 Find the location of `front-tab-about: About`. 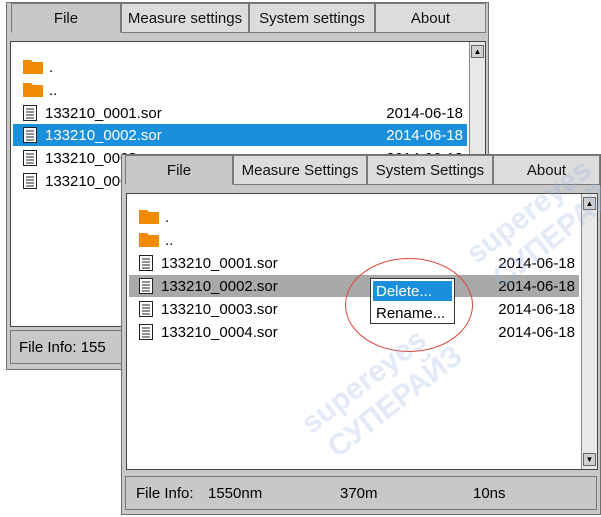

front-tab-about: About is located at coordinates (546, 170).